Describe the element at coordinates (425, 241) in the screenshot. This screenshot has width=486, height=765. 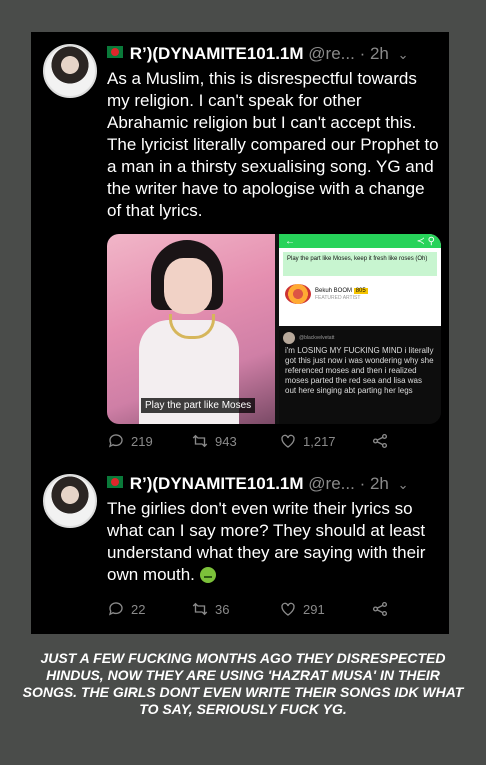
I see `share-search-icons: ≺ ⚲` at that location.